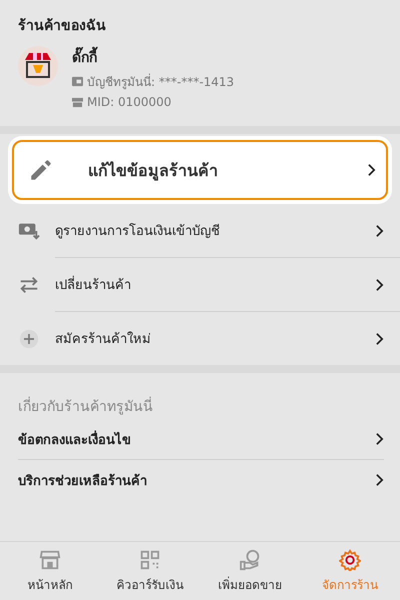  Describe the element at coordinates (350, 559) in the screenshot. I see `gear-icon` at that location.